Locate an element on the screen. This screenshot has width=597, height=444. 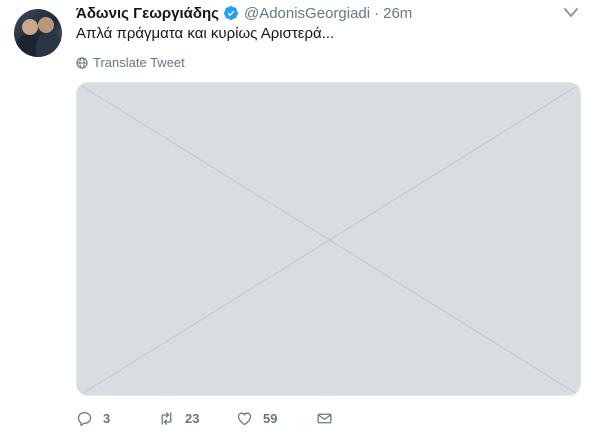
avatar-figure is located at coordinates (49, 45).